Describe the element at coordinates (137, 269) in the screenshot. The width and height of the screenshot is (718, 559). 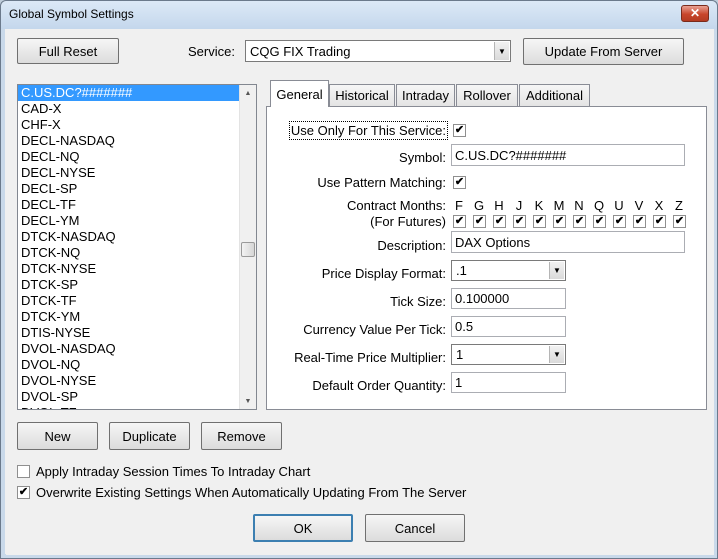
I see `list-item: DTCK-NYSE` at that location.